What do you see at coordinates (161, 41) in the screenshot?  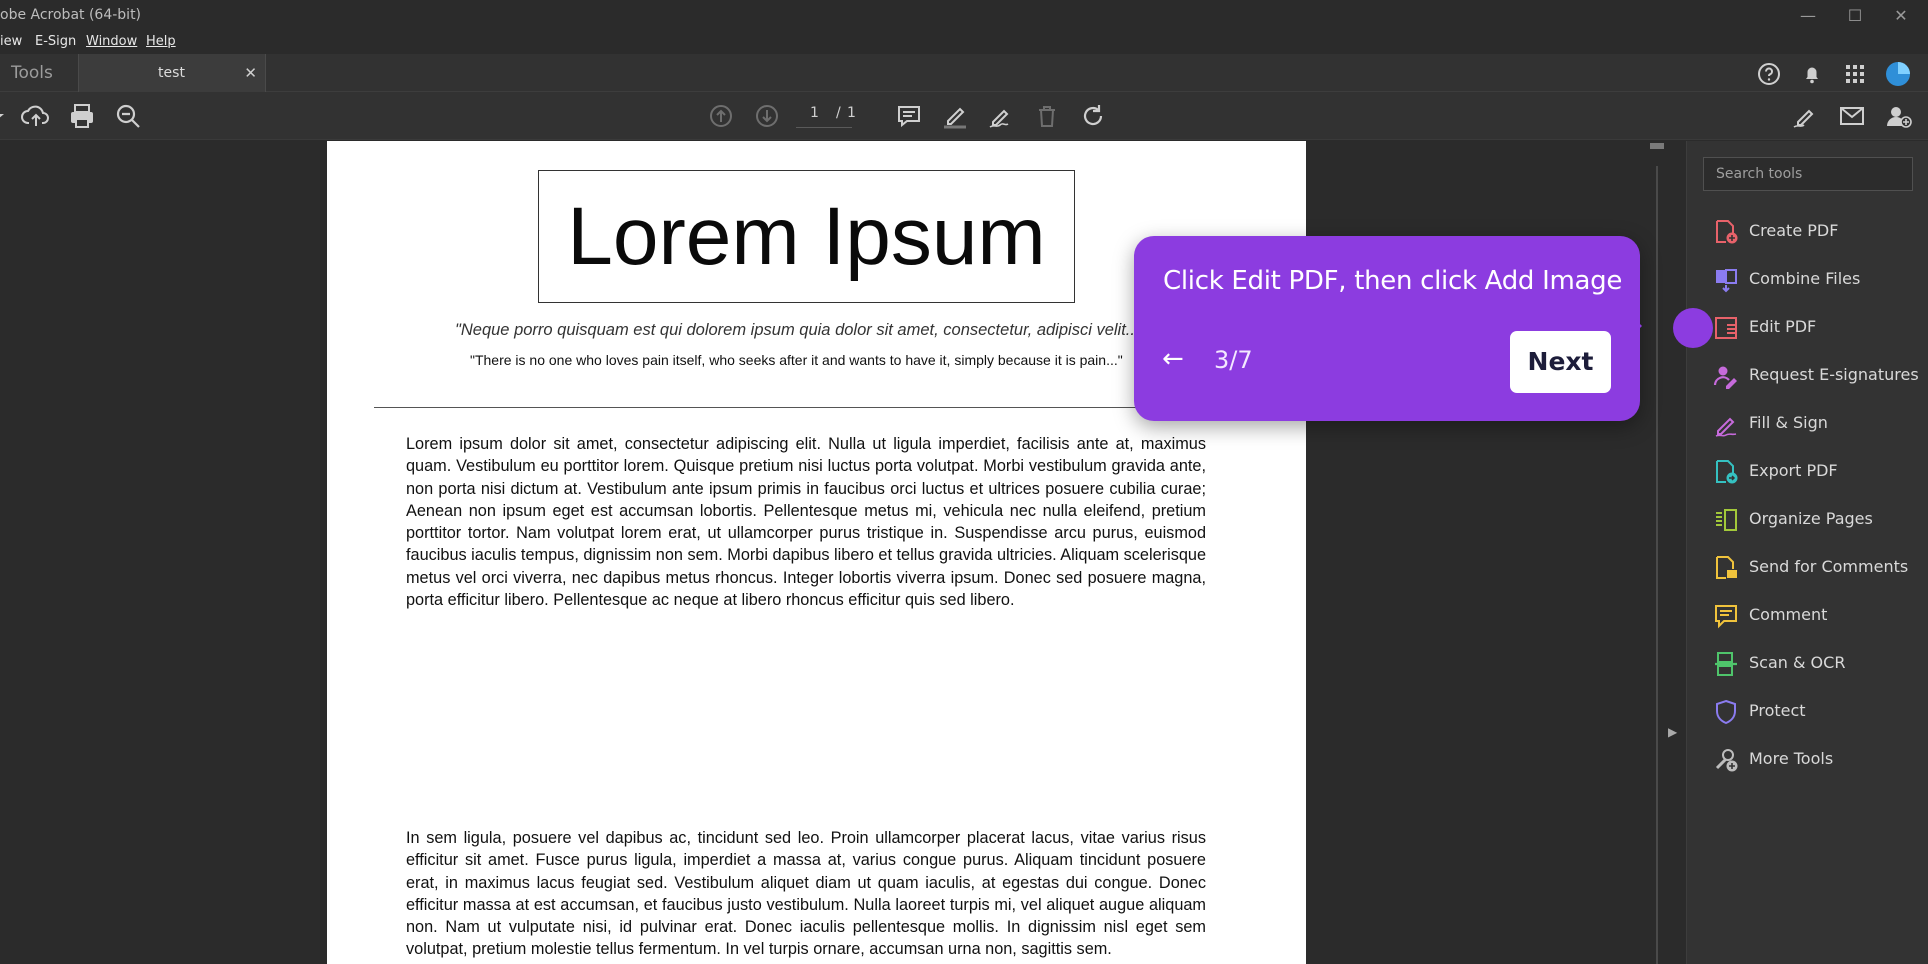 I see `menu-help: Help` at bounding box center [161, 41].